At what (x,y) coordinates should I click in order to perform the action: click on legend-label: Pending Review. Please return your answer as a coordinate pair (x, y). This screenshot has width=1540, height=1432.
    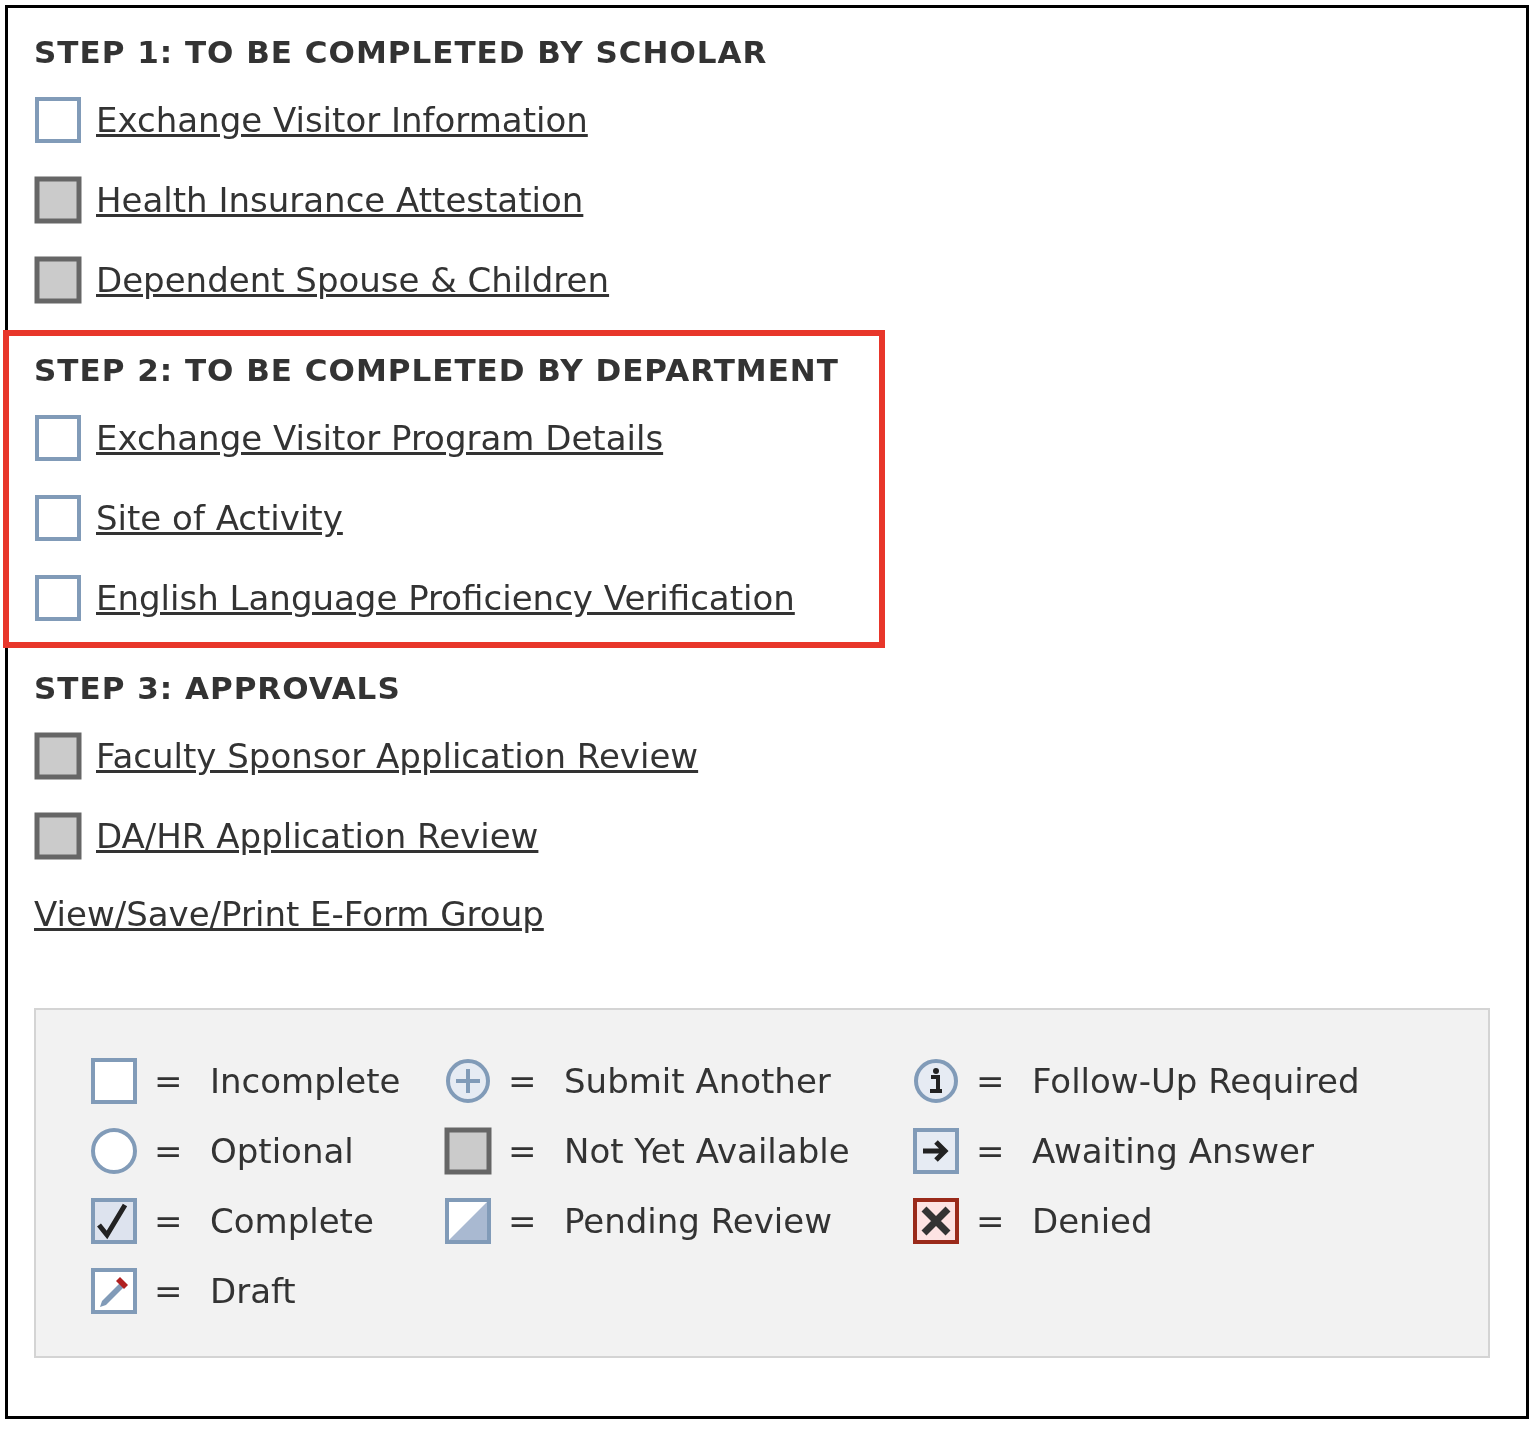
    Looking at the image, I should click on (698, 1221).